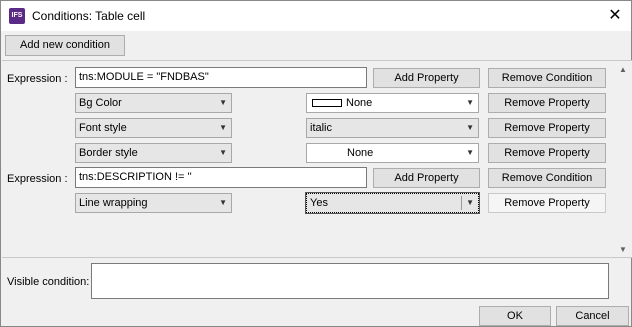 This screenshot has width=632, height=327. I want to click on cancel-button: Cancel, so click(592, 316).